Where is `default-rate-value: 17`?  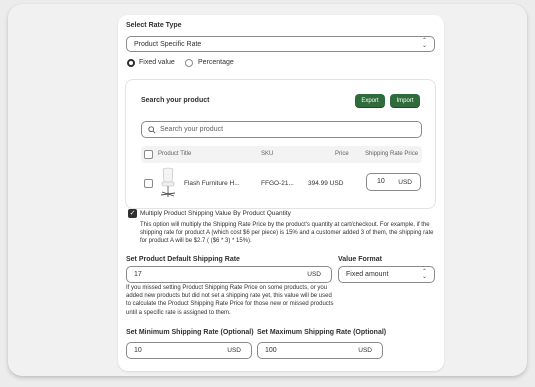 default-rate-value: 17 is located at coordinates (138, 274).